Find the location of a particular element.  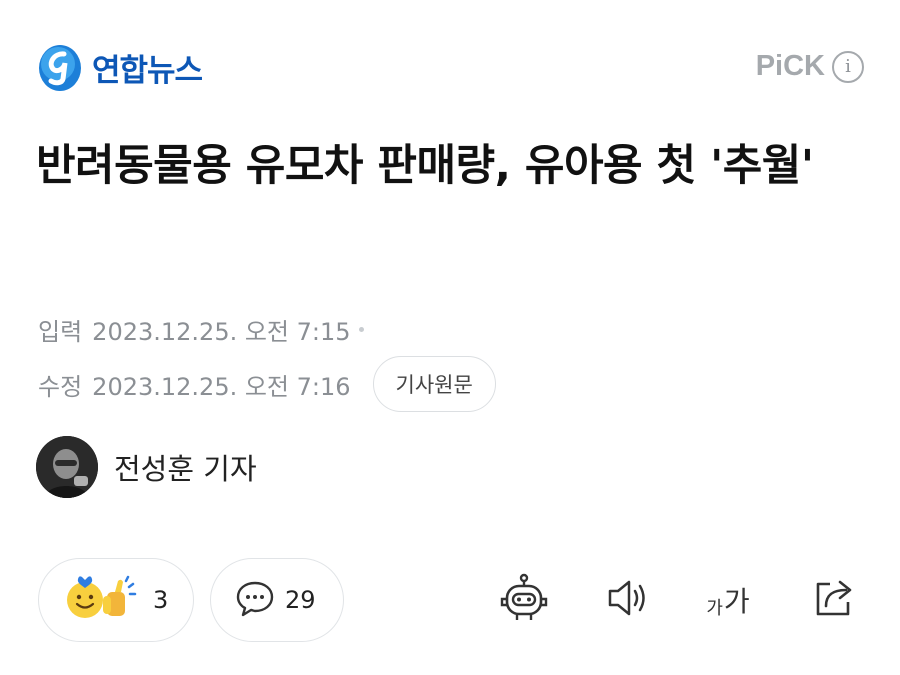

comment-count: 29 is located at coordinates (300, 600).